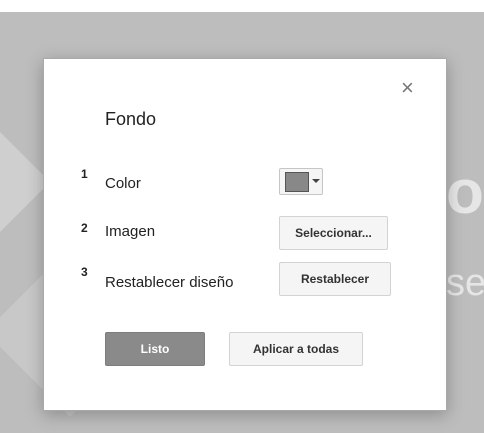  I want to click on color-picker-button, so click(301, 181).